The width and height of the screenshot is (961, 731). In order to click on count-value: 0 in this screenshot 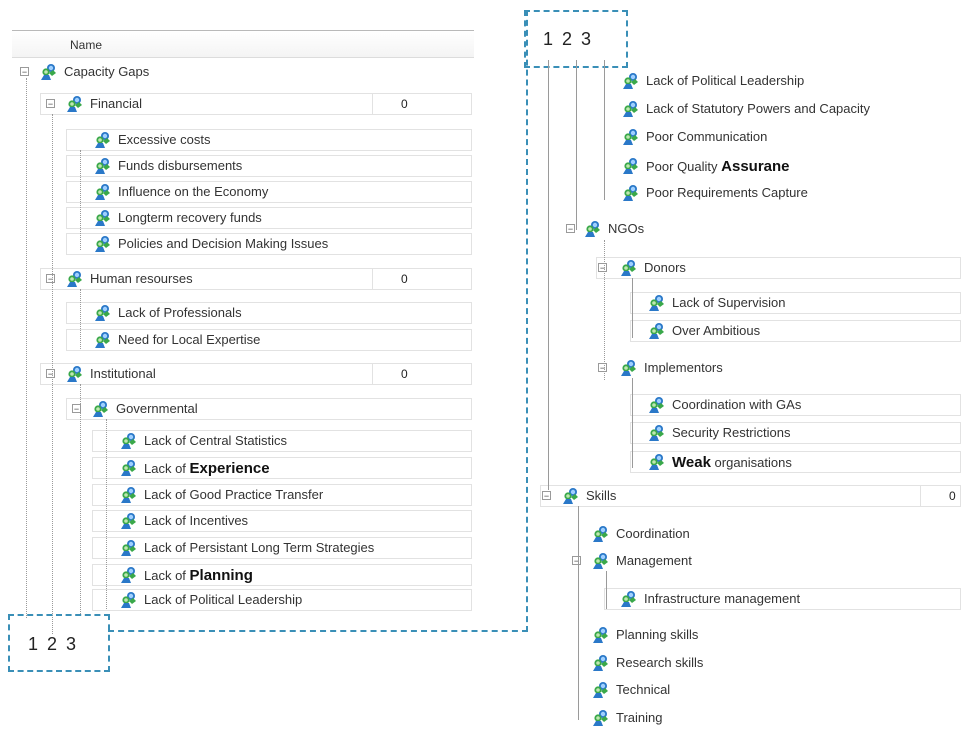, I will do `click(952, 496)`.